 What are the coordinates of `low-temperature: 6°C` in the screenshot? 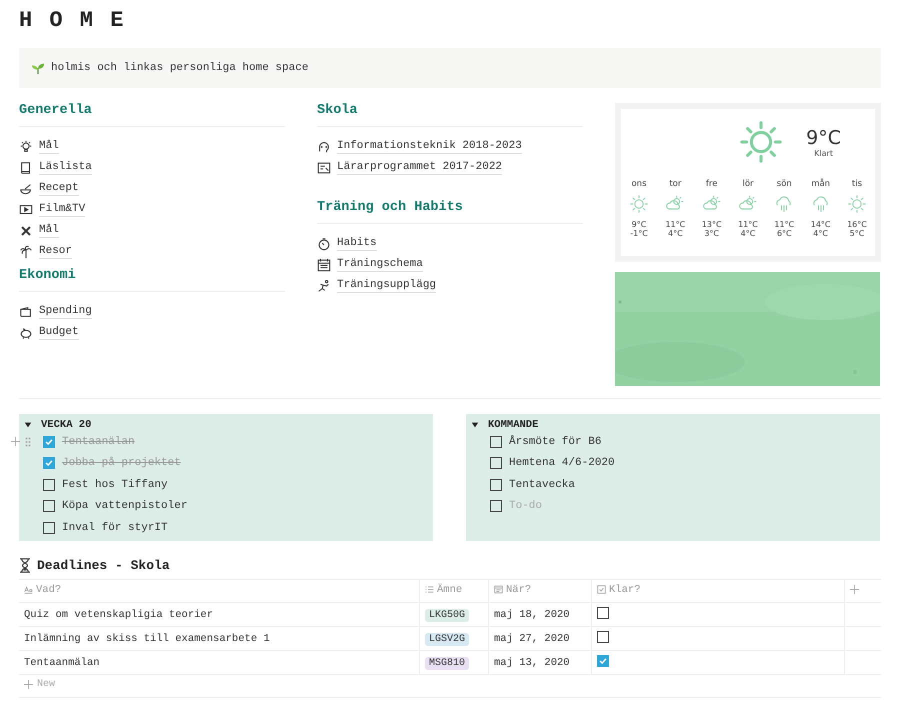 It's located at (784, 233).